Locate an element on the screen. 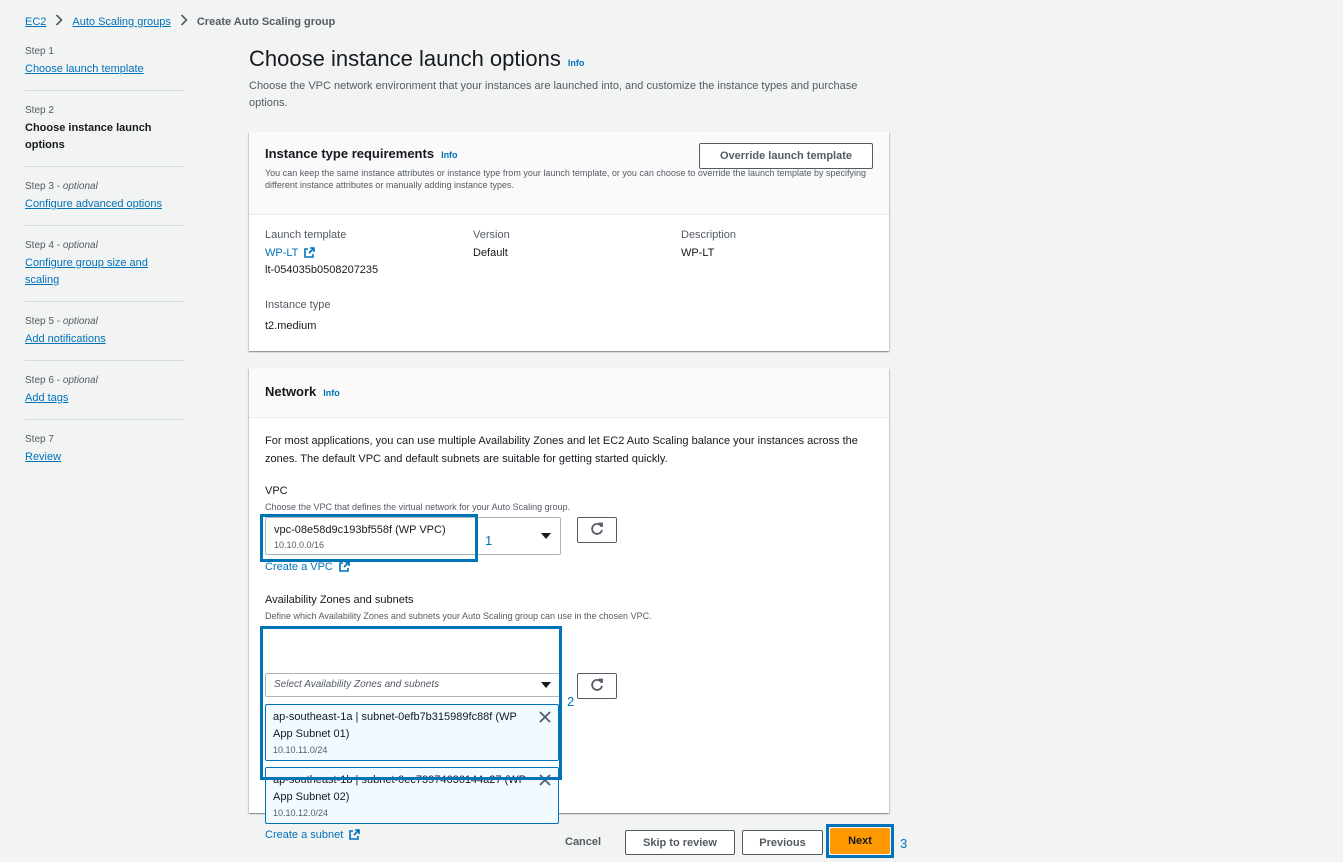  step-link-add-notifications: Add notifications is located at coordinates (65, 339).